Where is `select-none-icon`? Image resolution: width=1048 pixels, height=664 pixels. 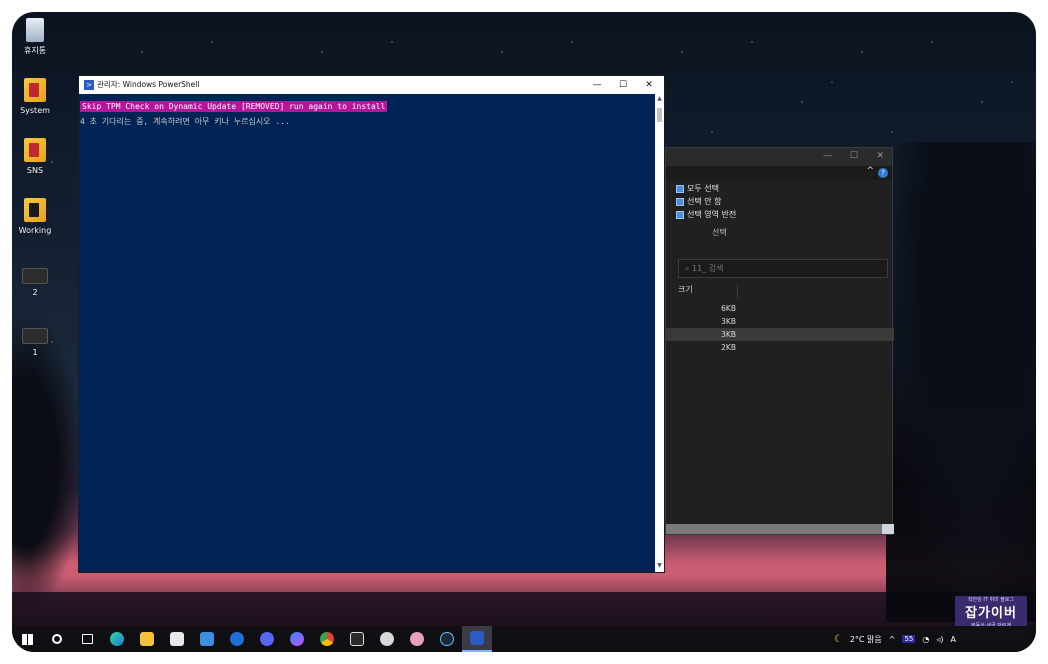 select-none-icon is located at coordinates (680, 201).